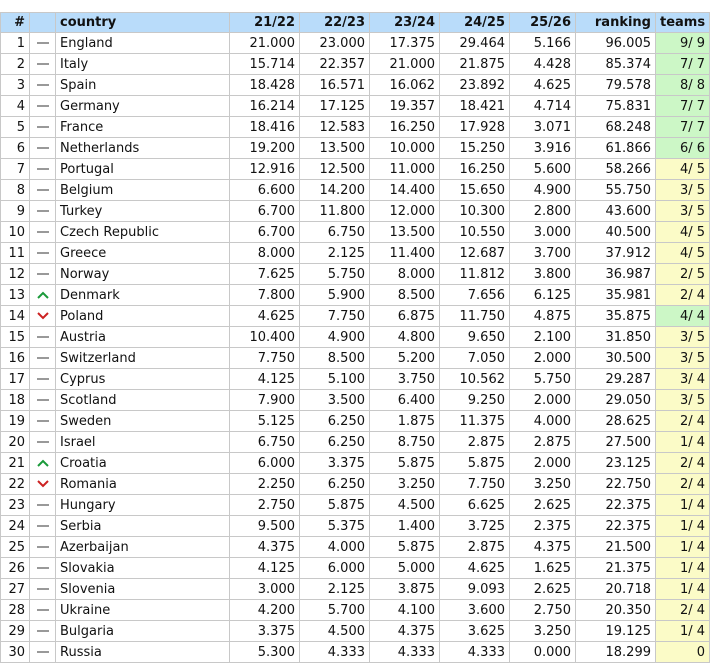 This screenshot has width=710, height=663. Describe the element at coordinates (615, 232) in the screenshot. I see `ranking-value: 40.500` at that location.